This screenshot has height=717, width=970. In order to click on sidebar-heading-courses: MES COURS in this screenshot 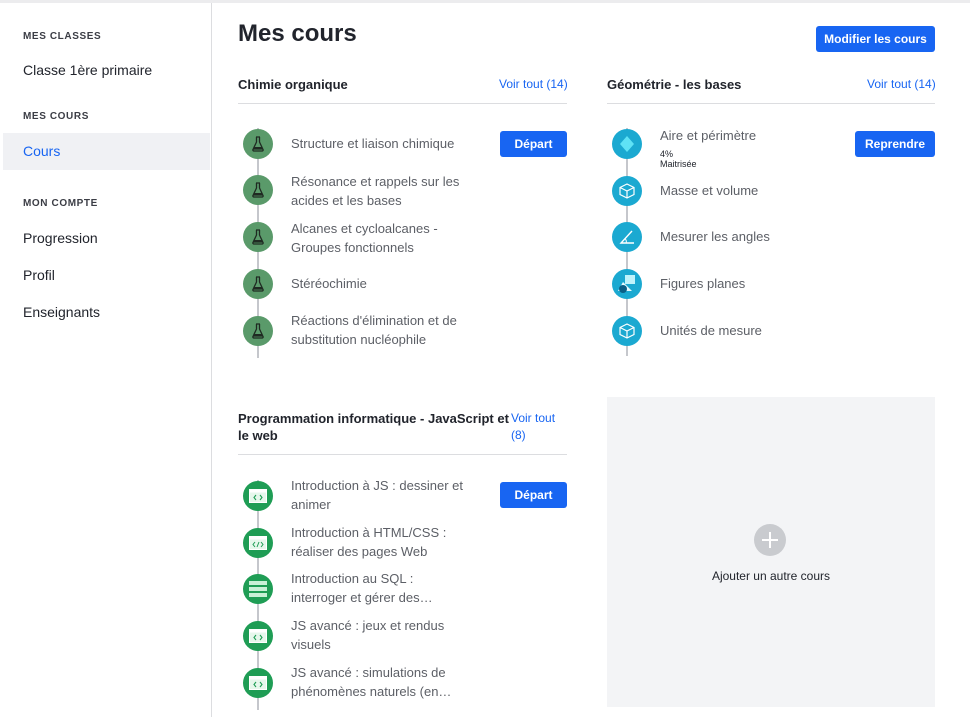, I will do `click(56, 116)`.